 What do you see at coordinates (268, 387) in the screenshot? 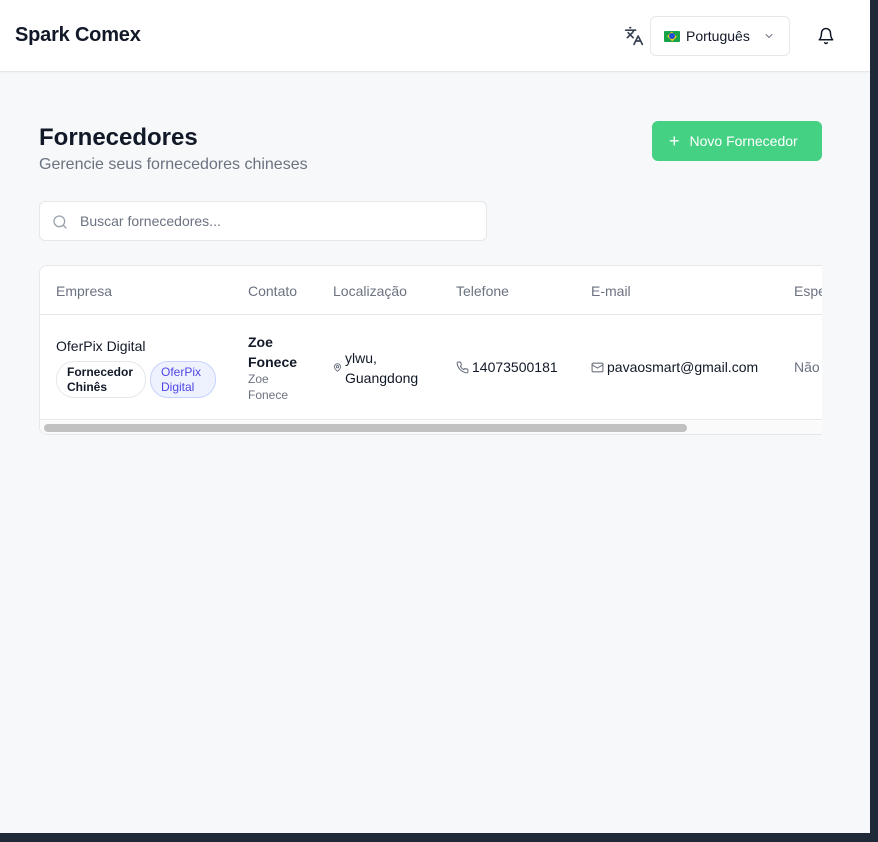
I see `contact-subtitle: Zoe Fonece` at bounding box center [268, 387].